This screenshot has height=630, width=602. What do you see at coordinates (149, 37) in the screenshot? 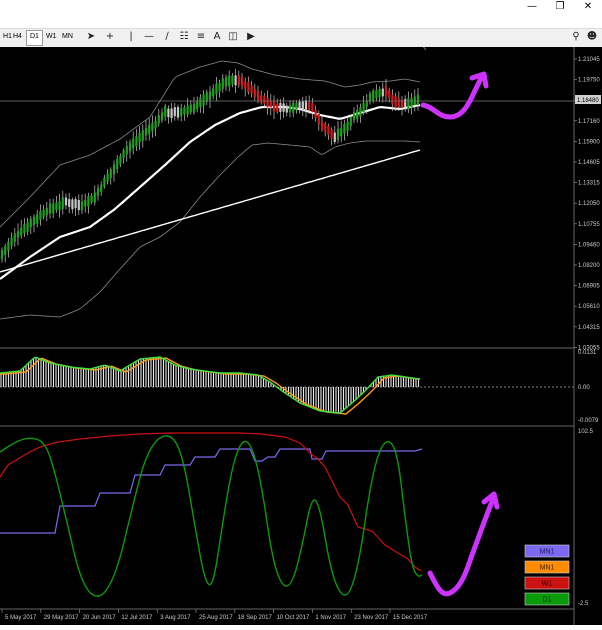
I see `horizontal-line-icon: —` at bounding box center [149, 37].